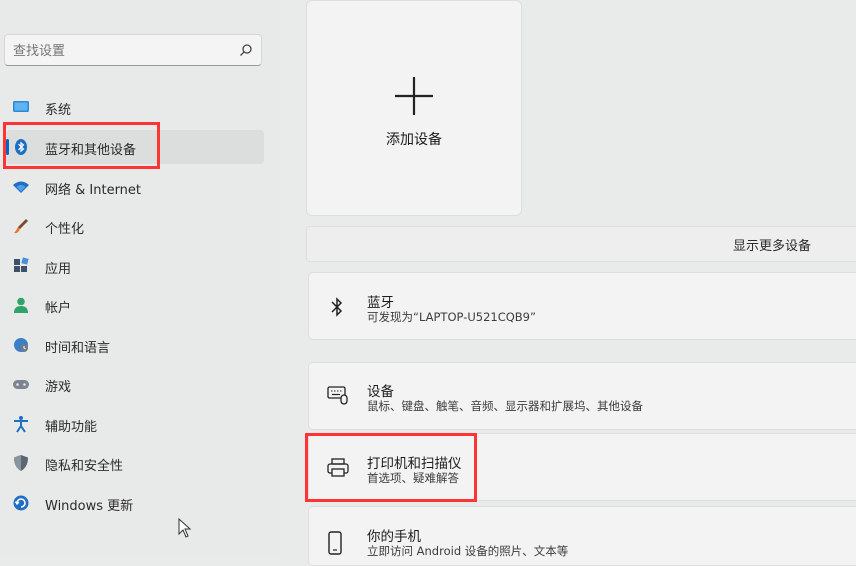 The height and width of the screenshot is (566, 856). I want to click on person-icon, so click(21, 305).